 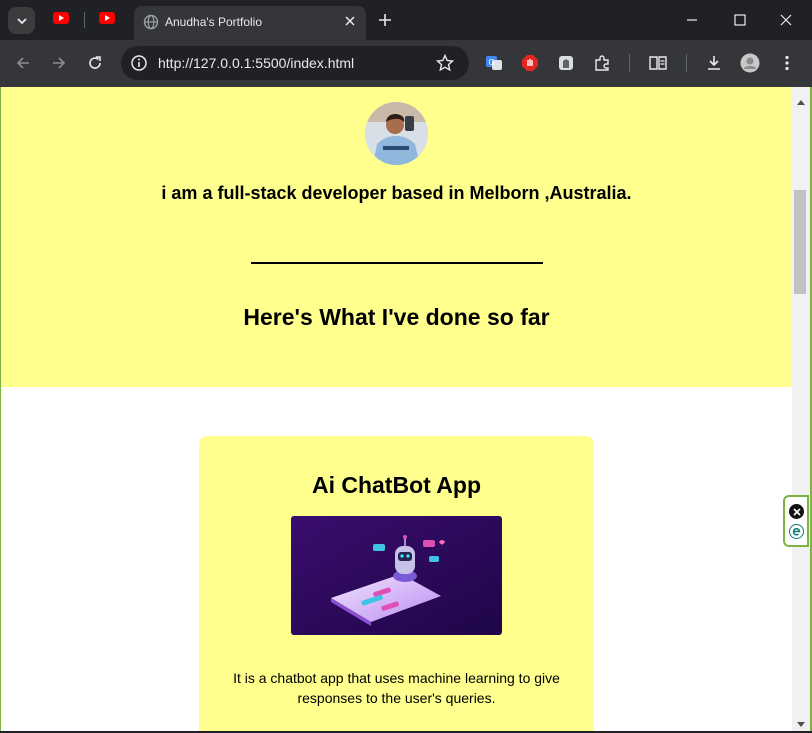 I want to click on widget-close-icon, so click(x=796, y=511).